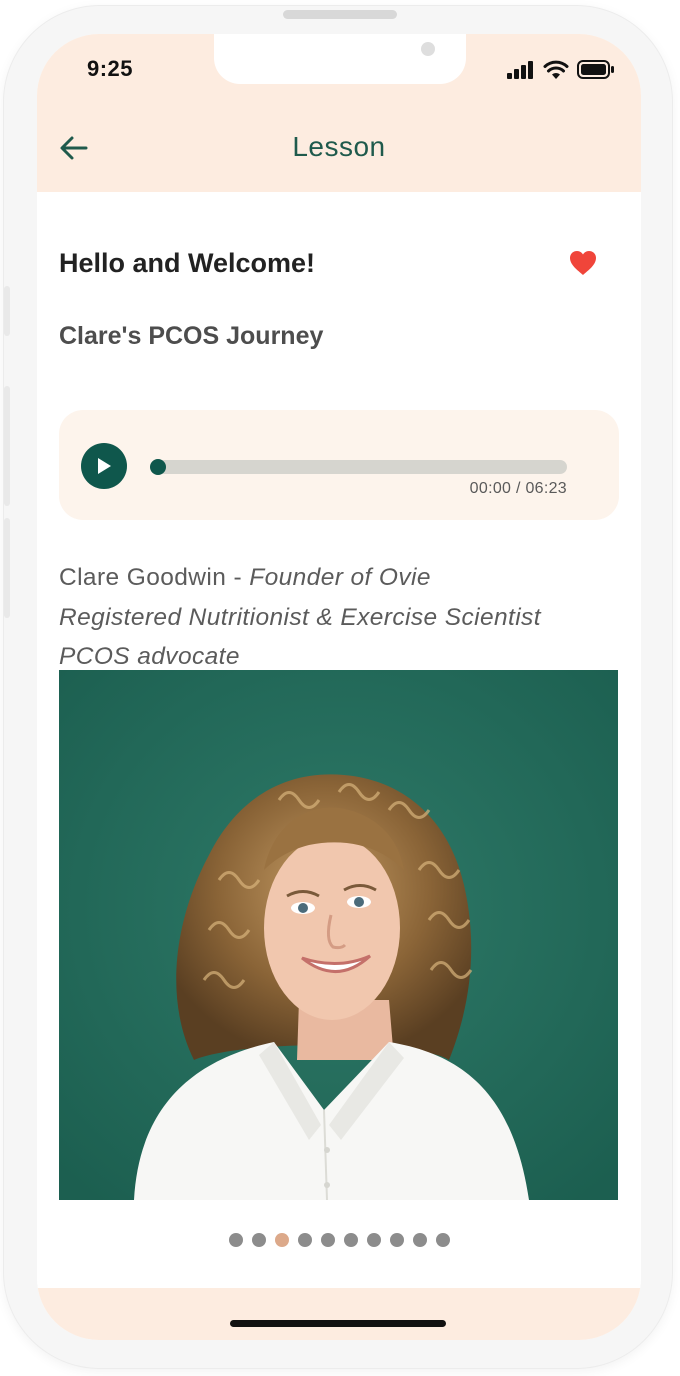  Describe the element at coordinates (7, 311) in the screenshot. I see `mute-switch` at that location.